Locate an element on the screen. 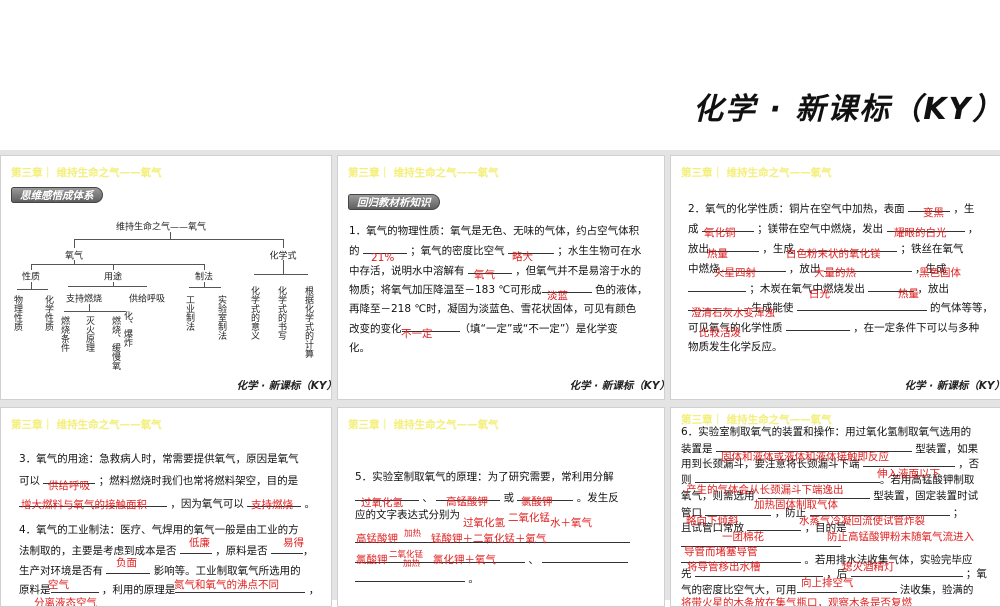 Image resolution: width=1000 pixels, height=607 pixels. text: 6．实验室制取氧气的装置和操作：用过氧化氢制取氧气选用的 is located at coordinates (826, 432).